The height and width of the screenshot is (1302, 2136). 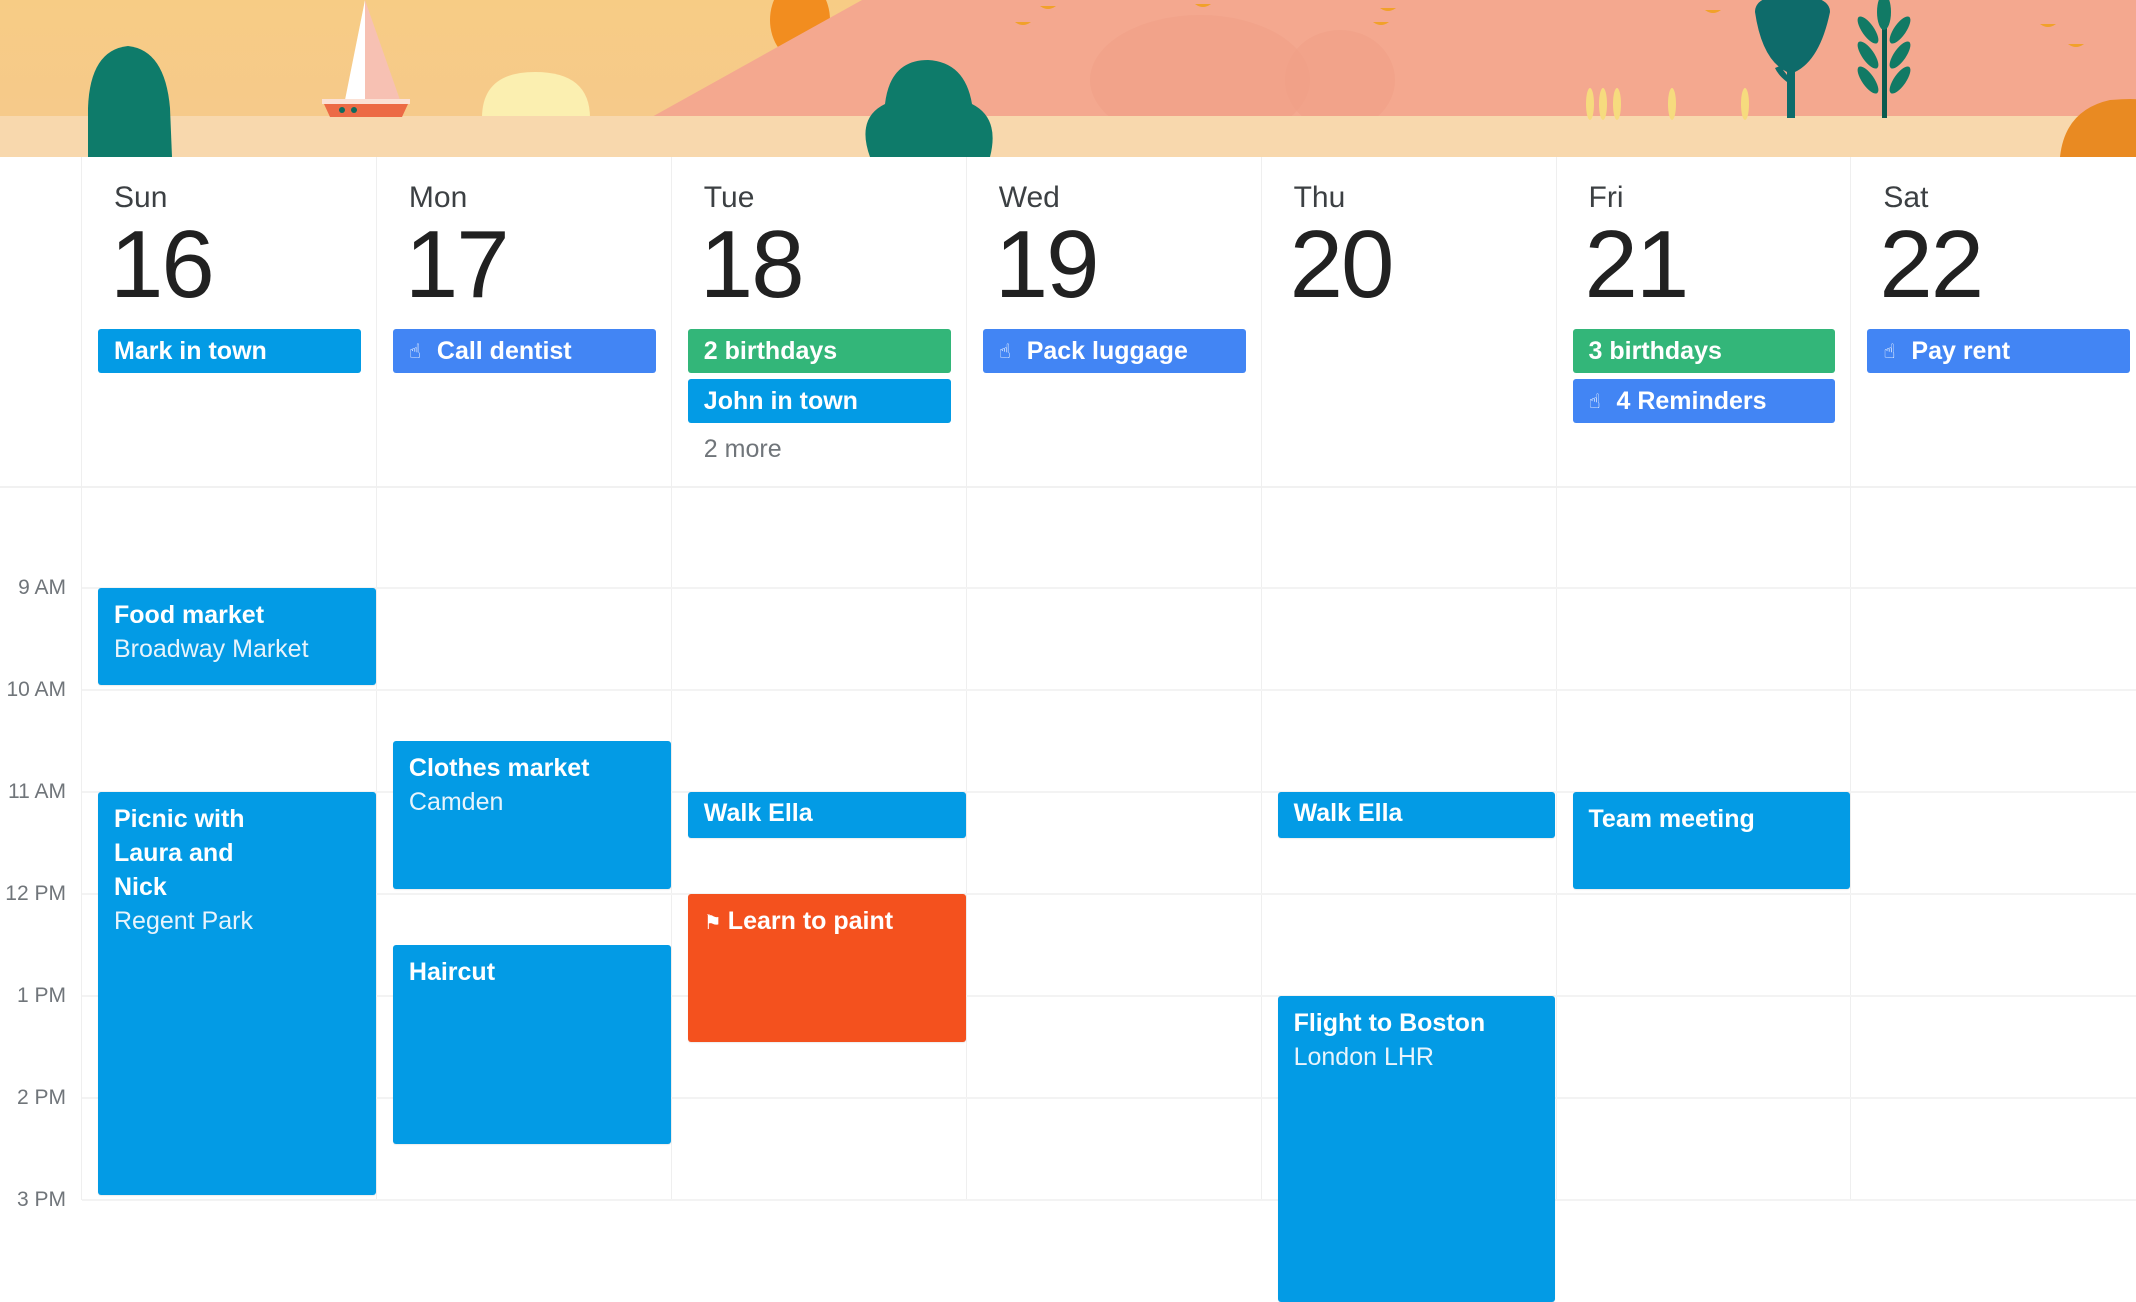 I want to click on day-column-header-tue: Tue 18 2 birthdays John in town 2 more, so click(x=811, y=321).